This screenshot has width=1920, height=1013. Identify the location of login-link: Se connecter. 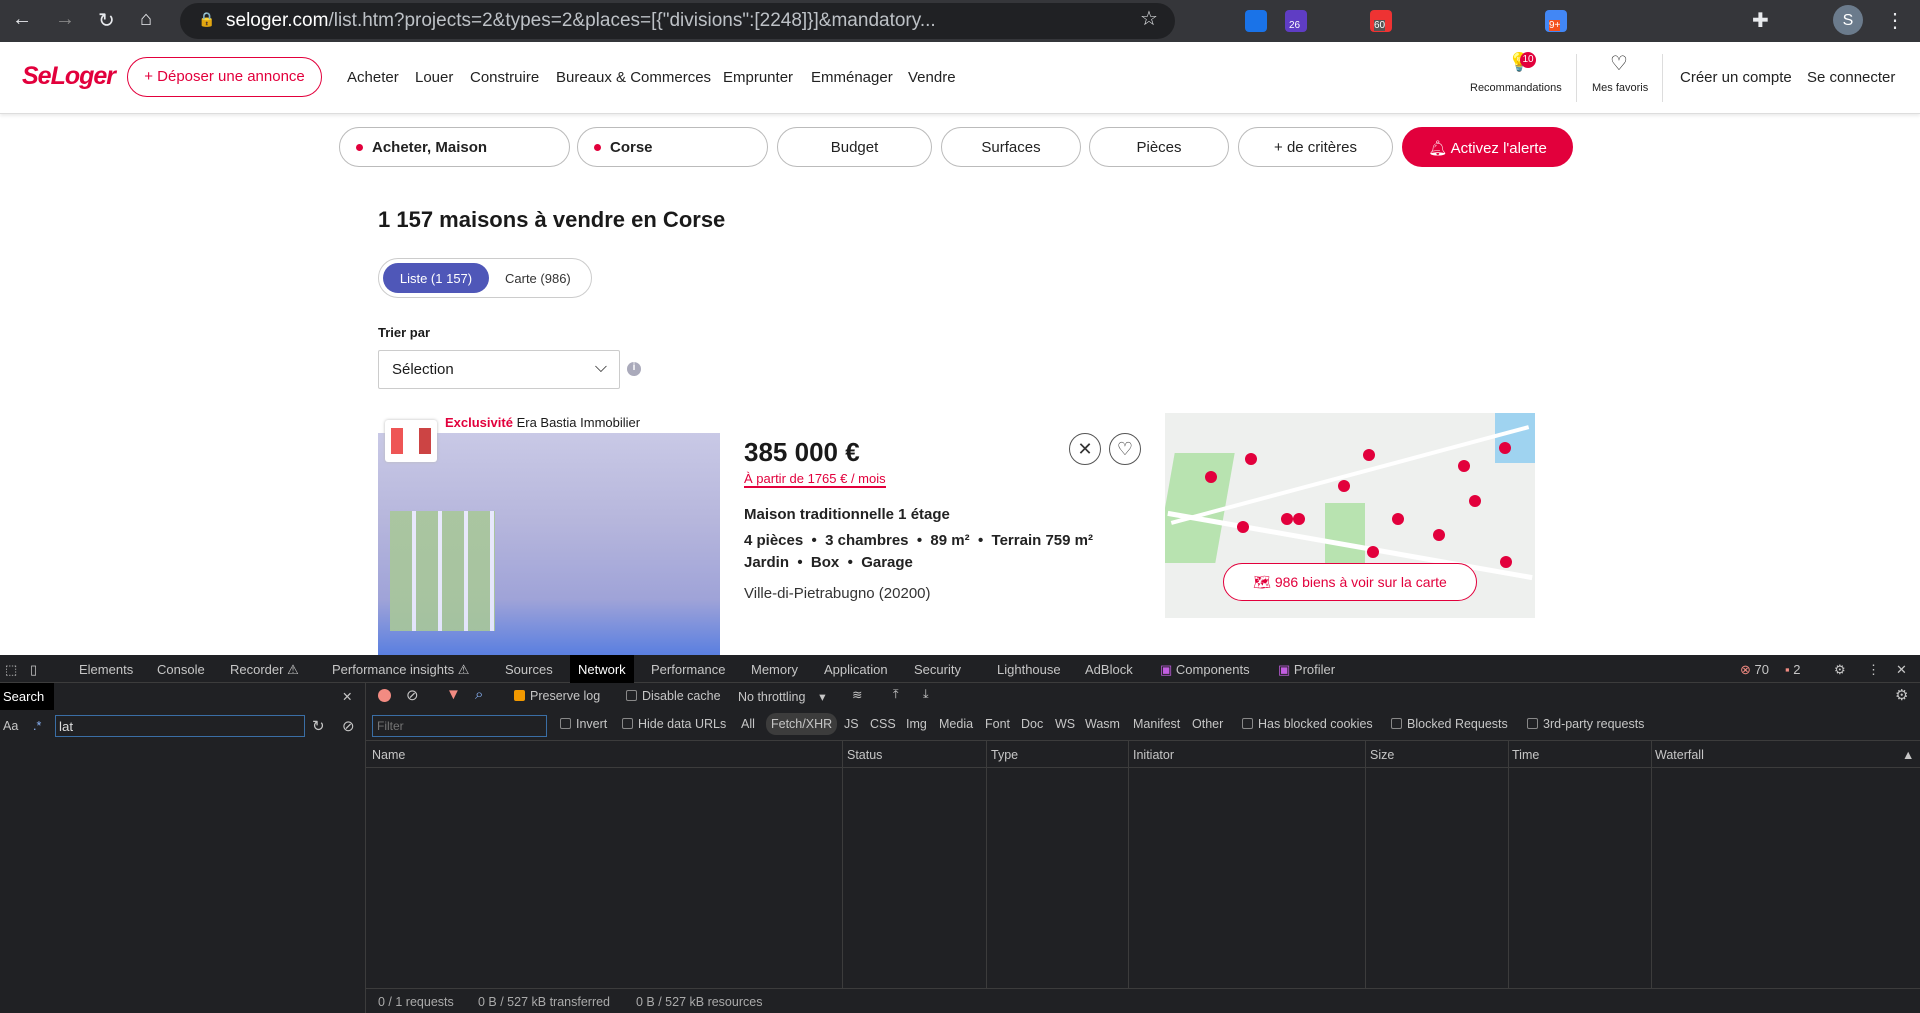
(1851, 77).